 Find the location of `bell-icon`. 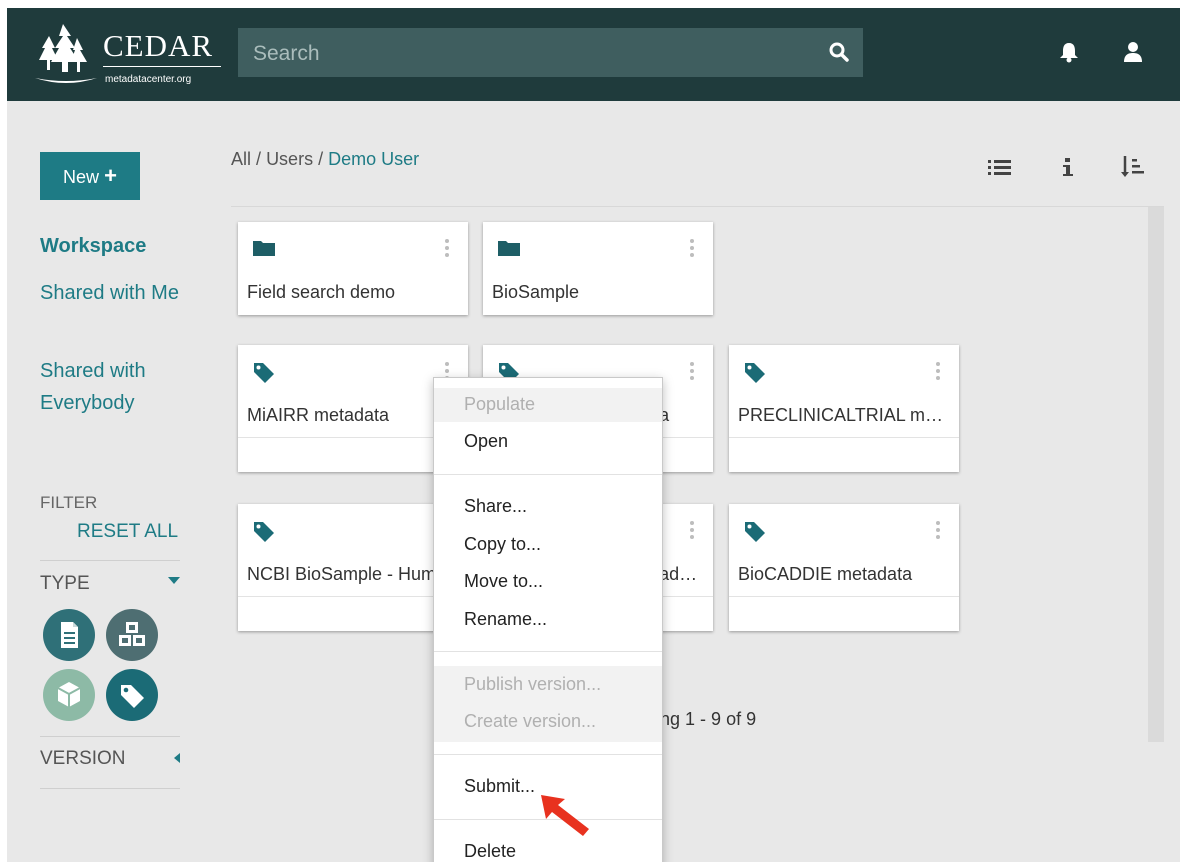

bell-icon is located at coordinates (1069, 54).